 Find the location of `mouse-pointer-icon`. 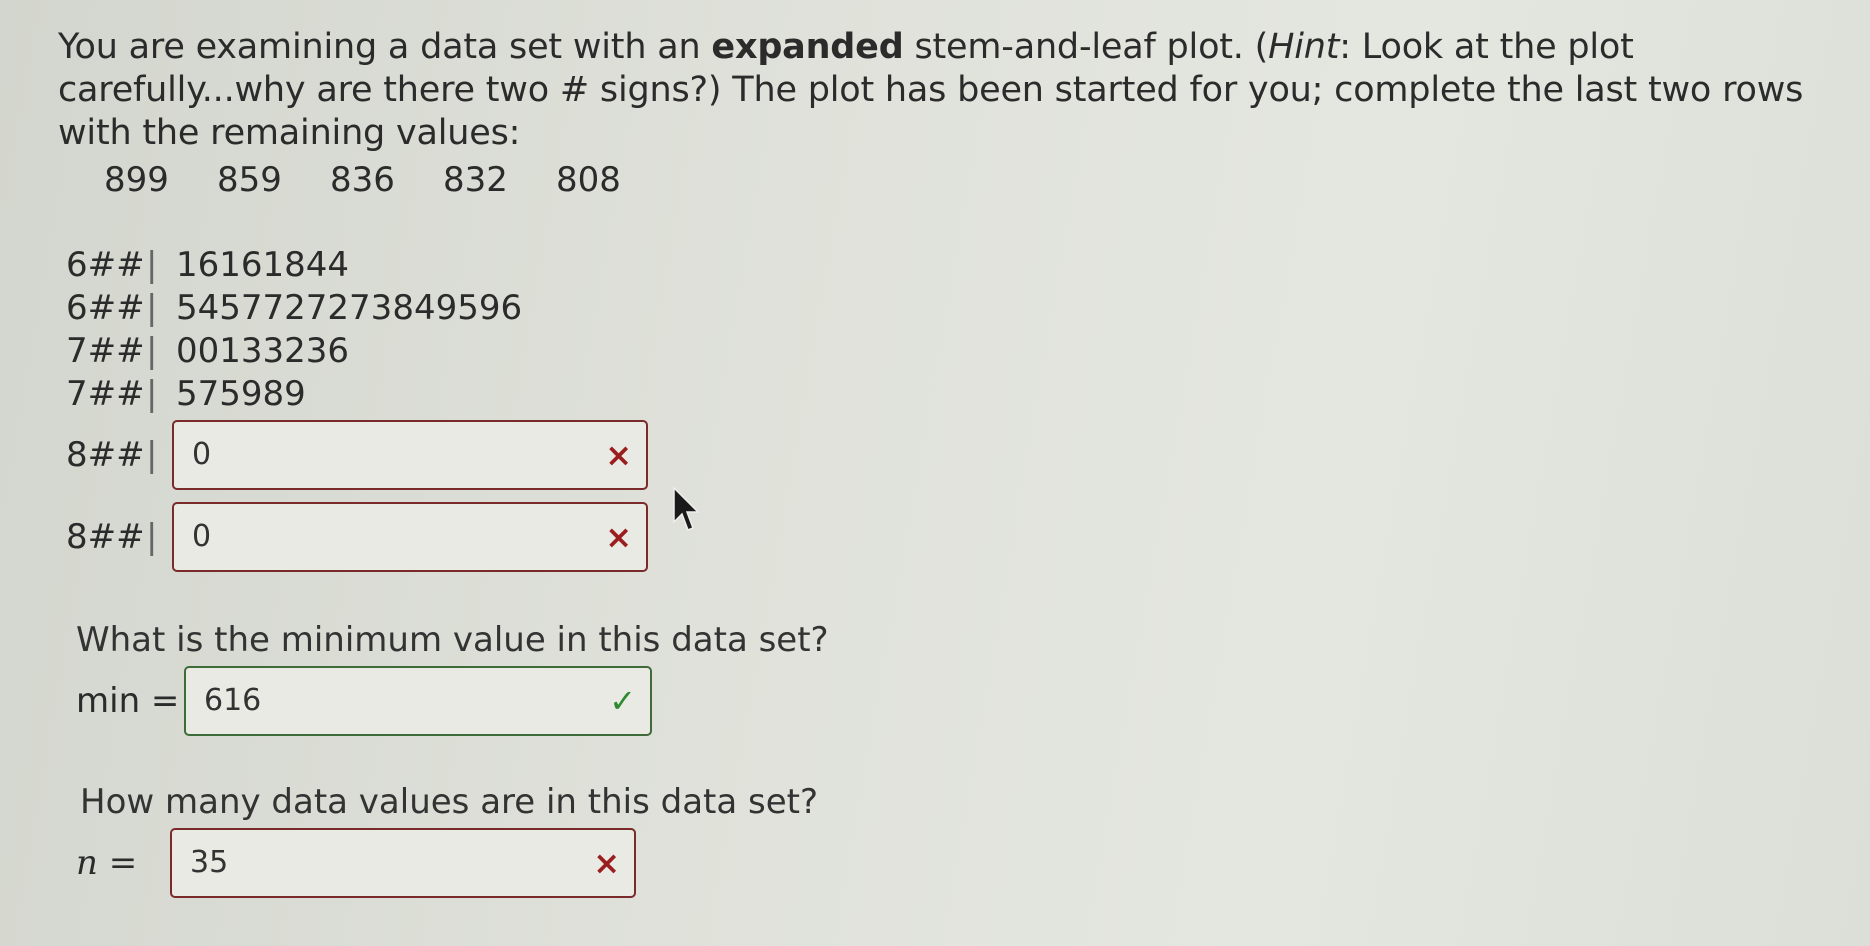

mouse-pointer-icon is located at coordinates (686, 508).